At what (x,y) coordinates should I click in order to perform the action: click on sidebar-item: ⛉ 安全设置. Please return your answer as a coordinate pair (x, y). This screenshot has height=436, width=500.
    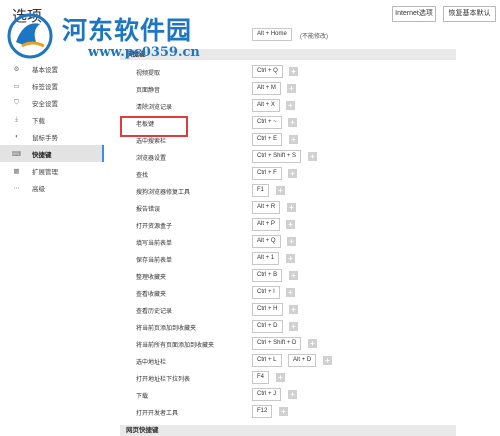
    Looking at the image, I should click on (52, 102).